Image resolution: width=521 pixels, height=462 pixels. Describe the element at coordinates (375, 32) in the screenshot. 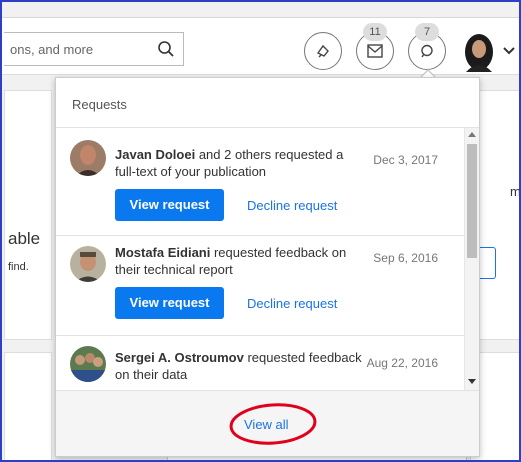

I see `messages-count-badge: 11` at that location.